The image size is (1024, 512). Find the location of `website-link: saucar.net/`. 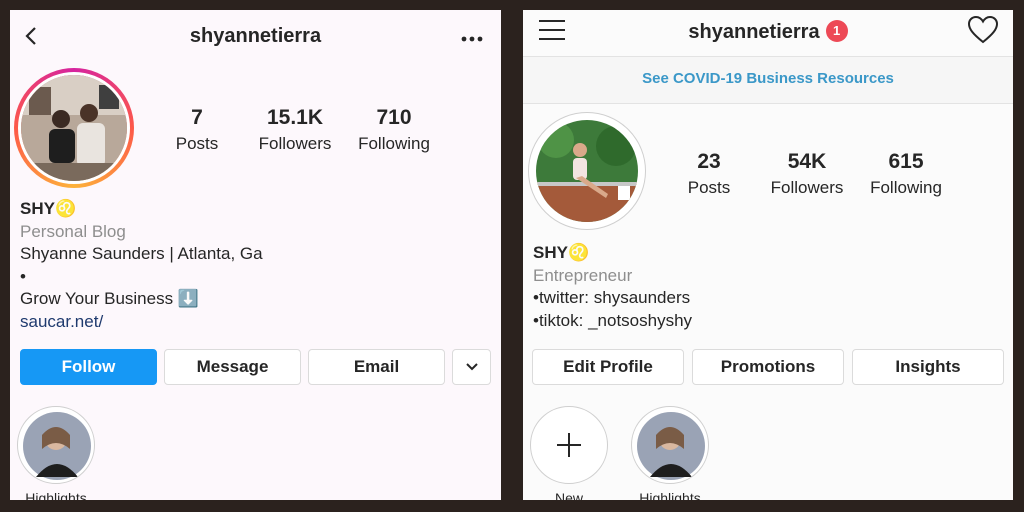

website-link: saucar.net/ is located at coordinates (141, 322).